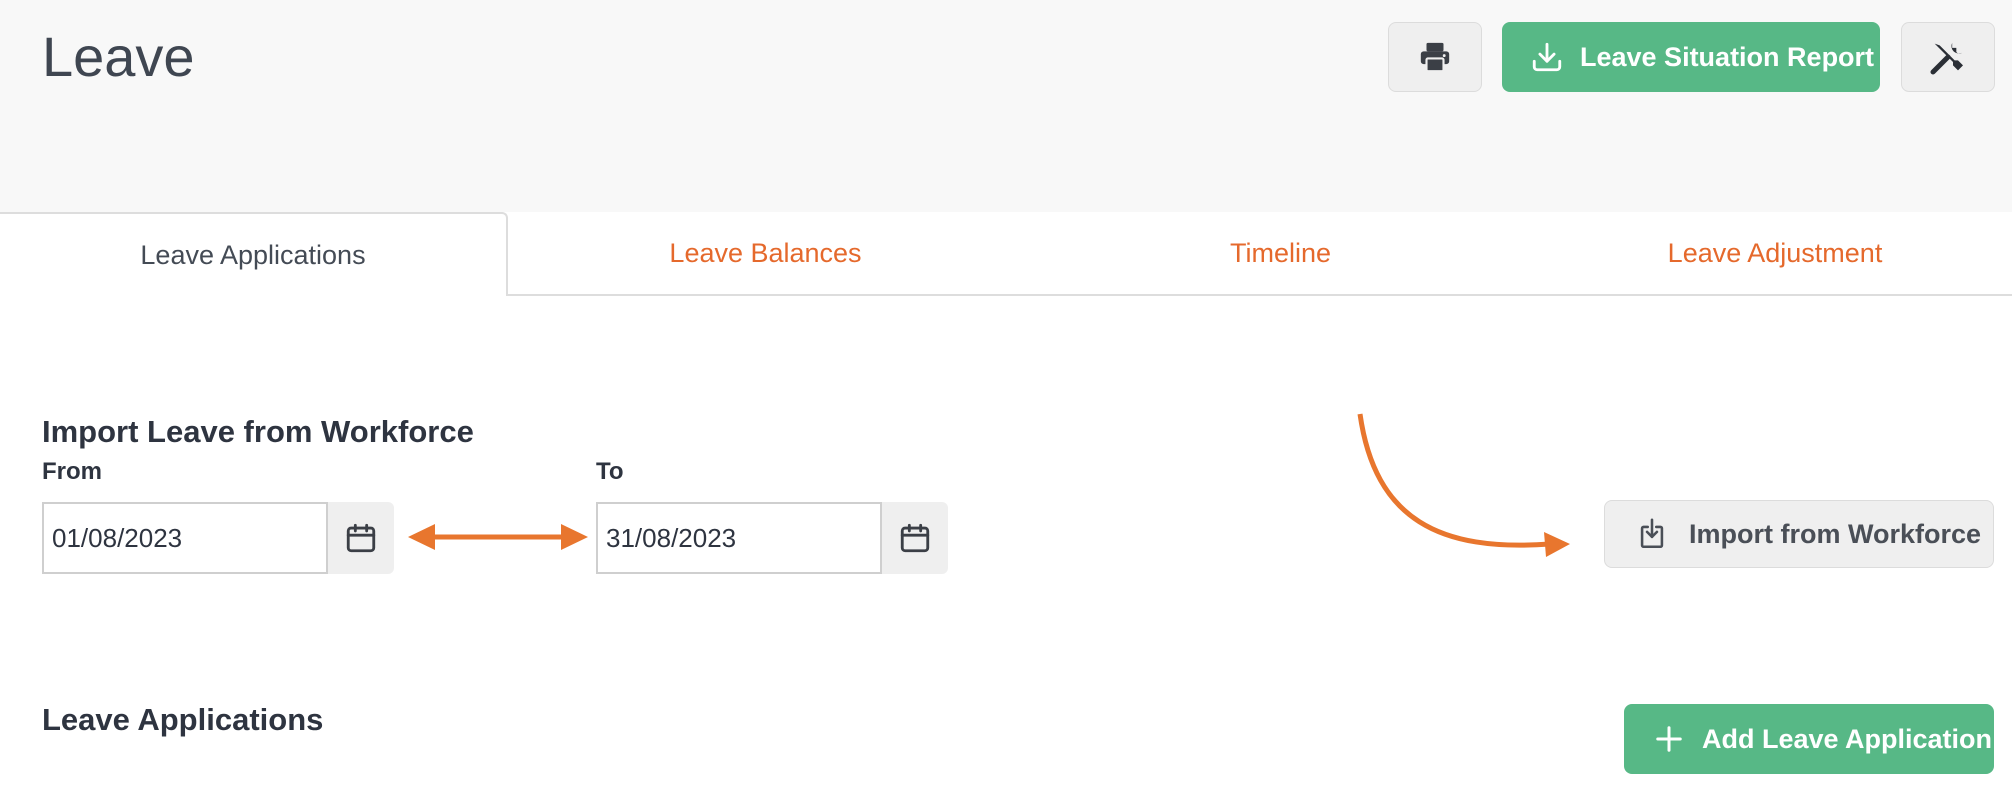  I want to click on printer-icon, so click(1435, 57).